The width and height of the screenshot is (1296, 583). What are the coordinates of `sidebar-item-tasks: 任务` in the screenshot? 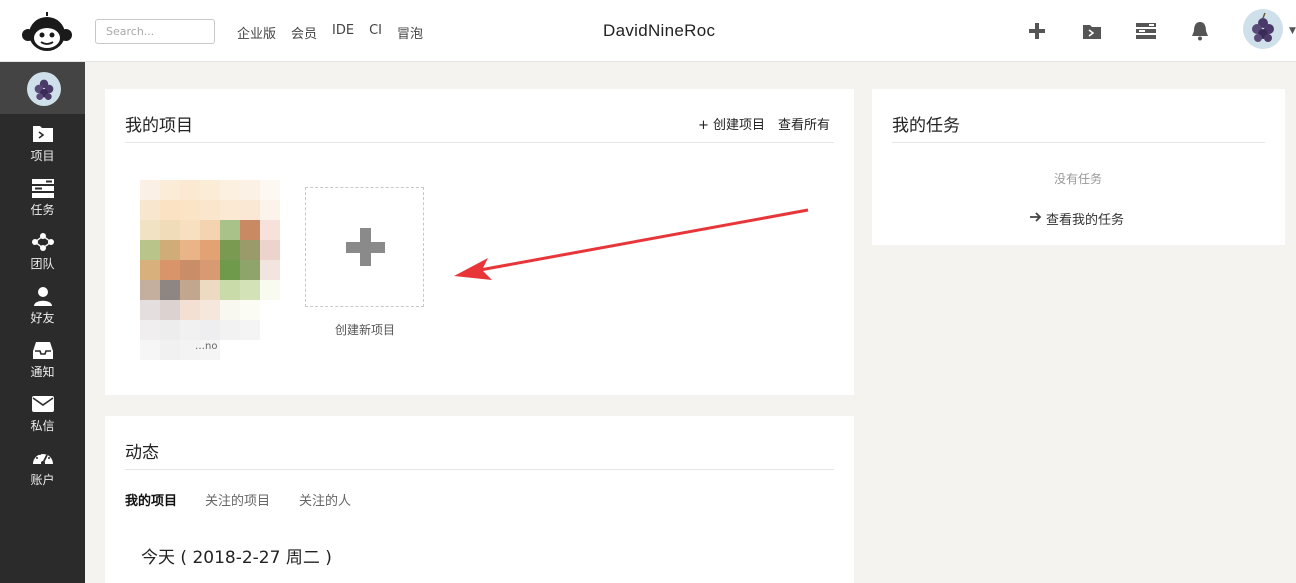 It's located at (42, 204).